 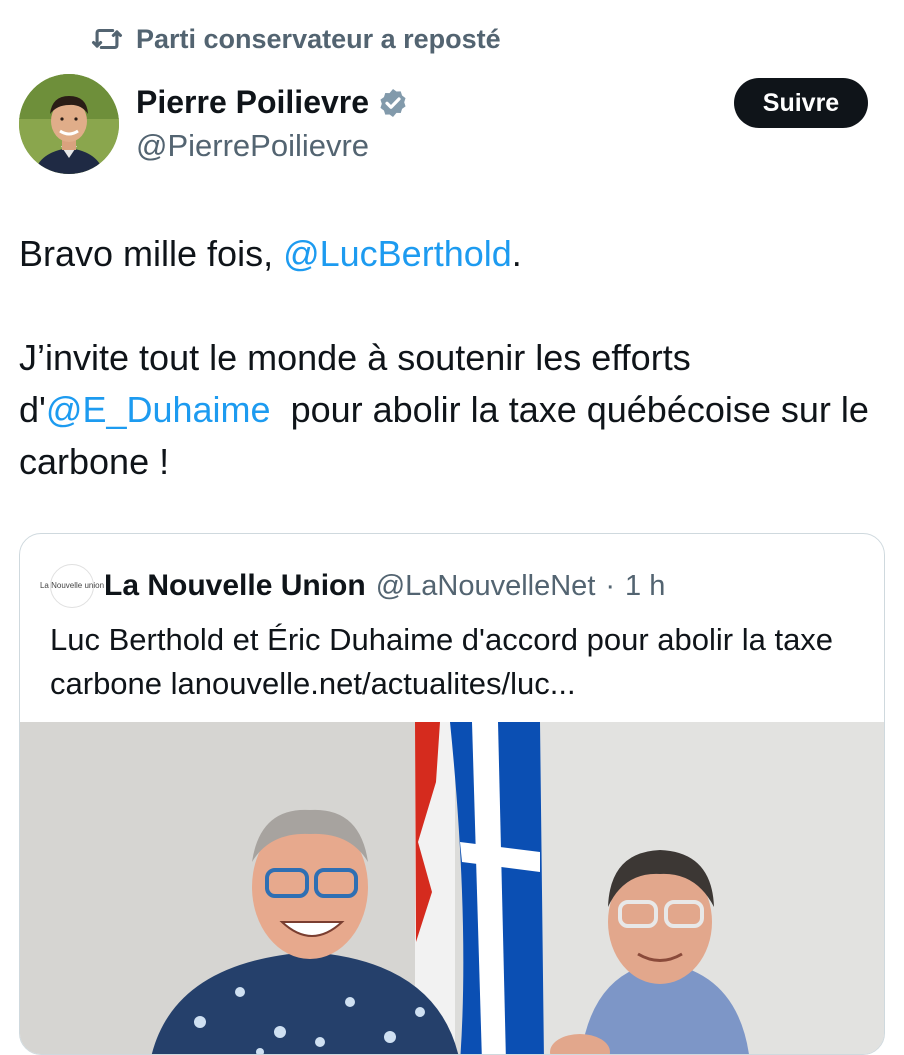 What do you see at coordinates (486, 586) in the screenshot?
I see `quoted-author-handle: @LaNouvelleNet` at bounding box center [486, 586].